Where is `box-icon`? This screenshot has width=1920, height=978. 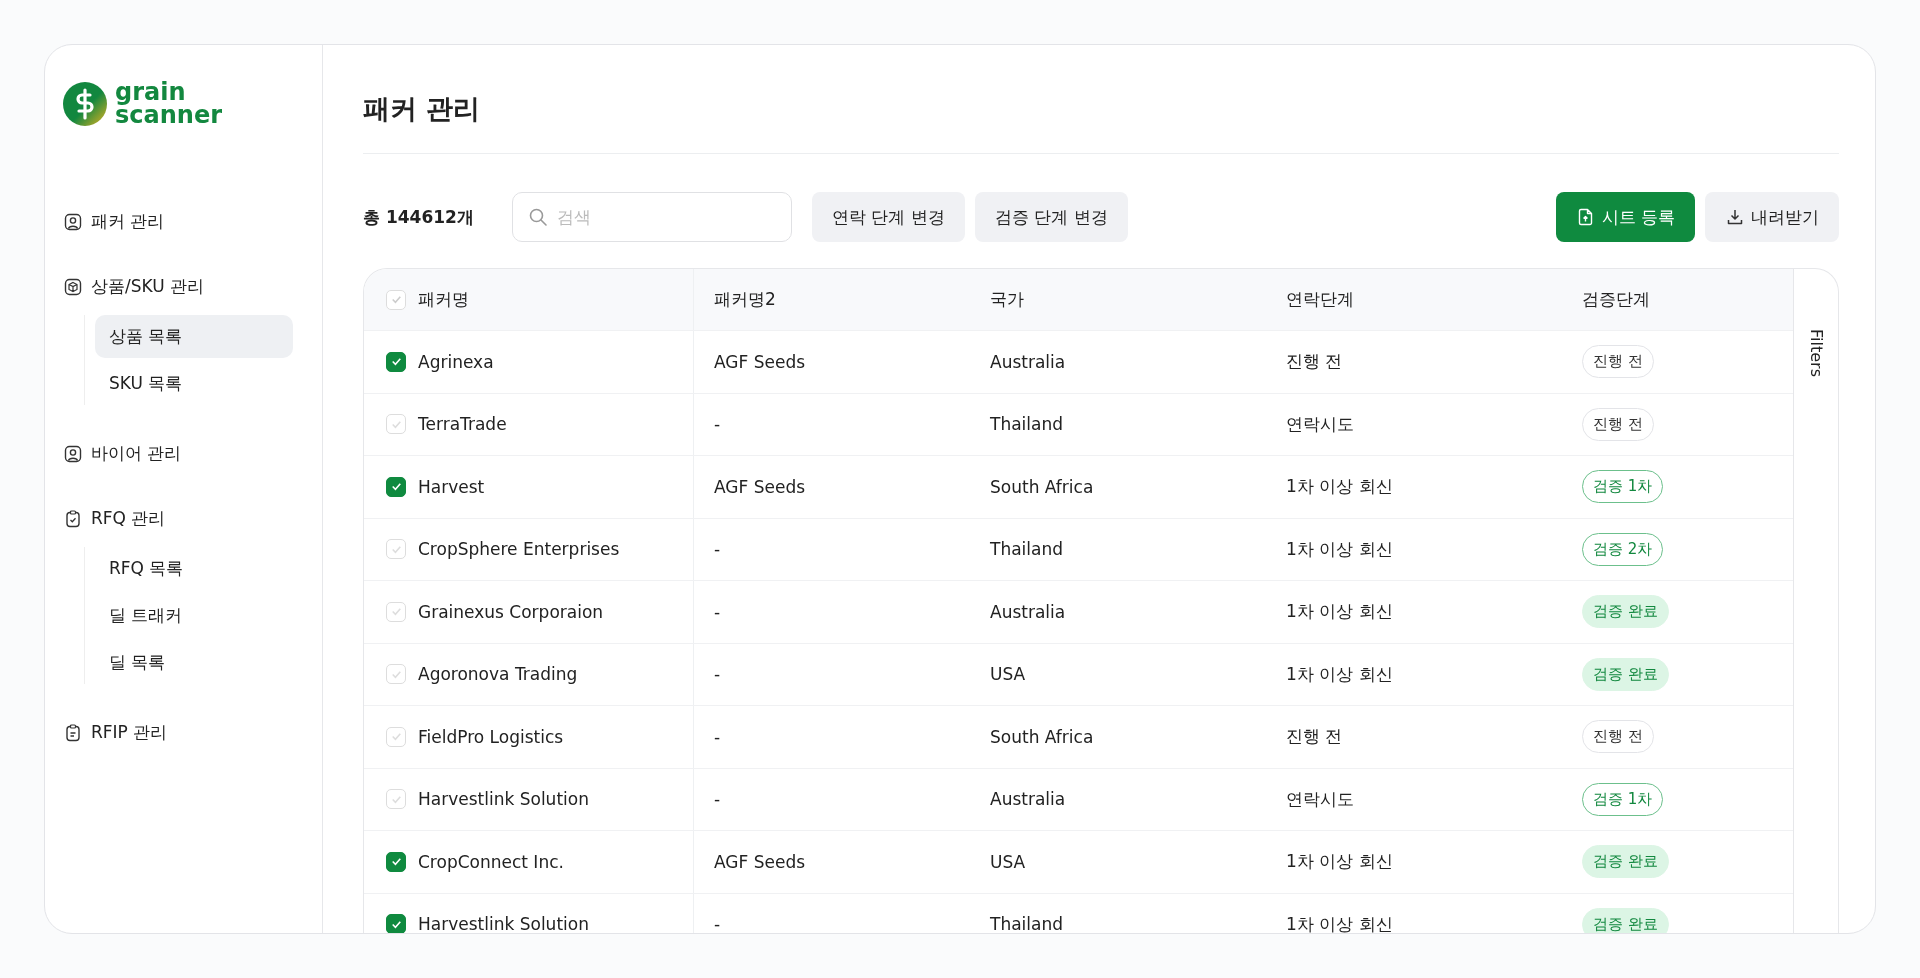 box-icon is located at coordinates (73, 286).